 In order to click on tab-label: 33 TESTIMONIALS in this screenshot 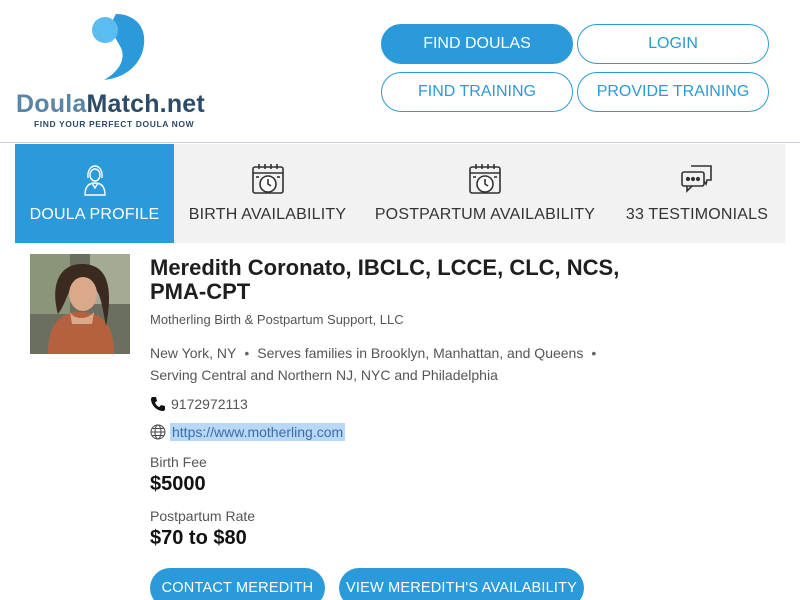, I will do `click(697, 214)`.